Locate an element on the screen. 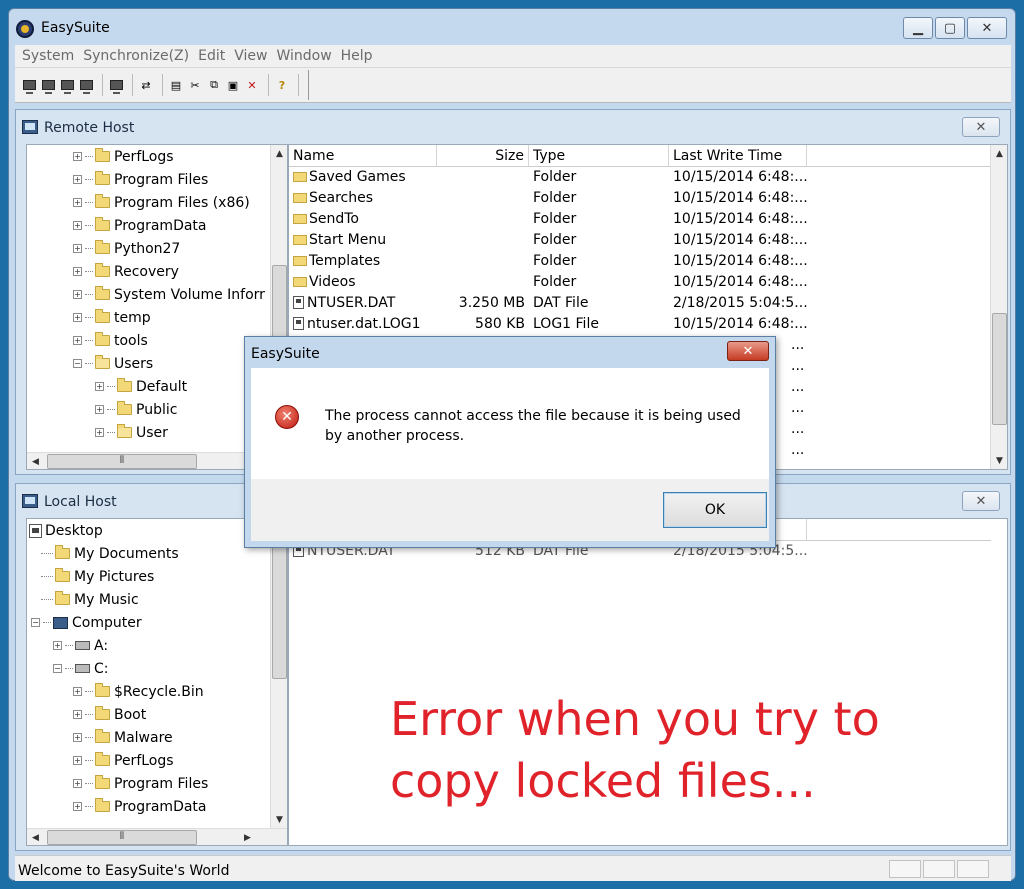  scroll-right-icon: ▶ is located at coordinates (247, 837).